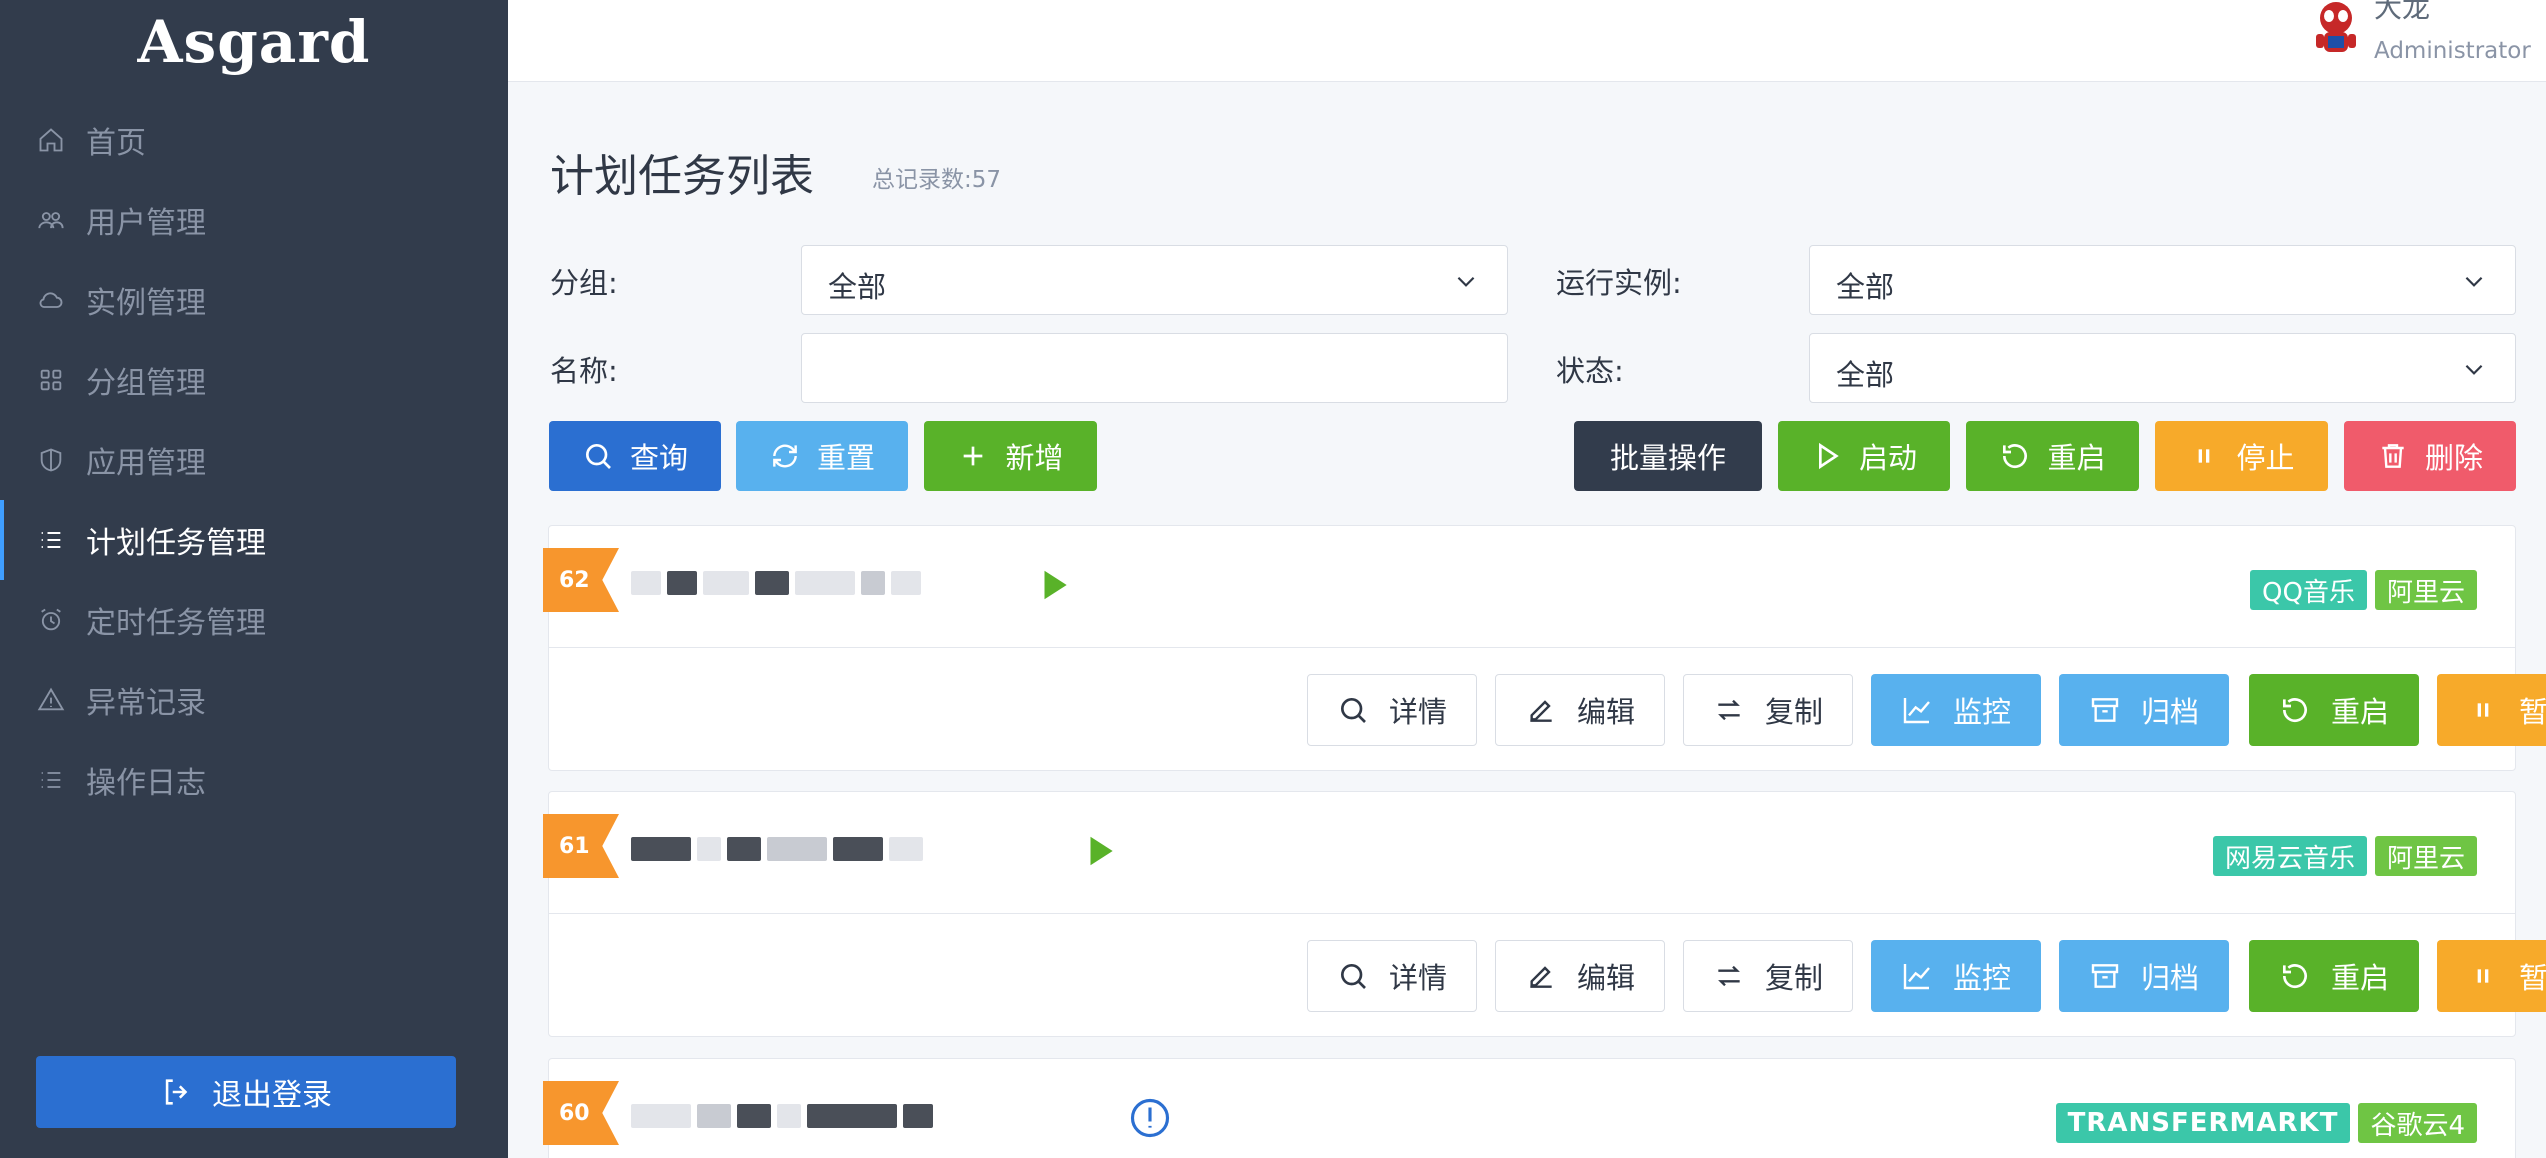 The image size is (2546, 1158). Describe the element at coordinates (1154, 280) in the screenshot. I see `group-select: 全部` at that location.